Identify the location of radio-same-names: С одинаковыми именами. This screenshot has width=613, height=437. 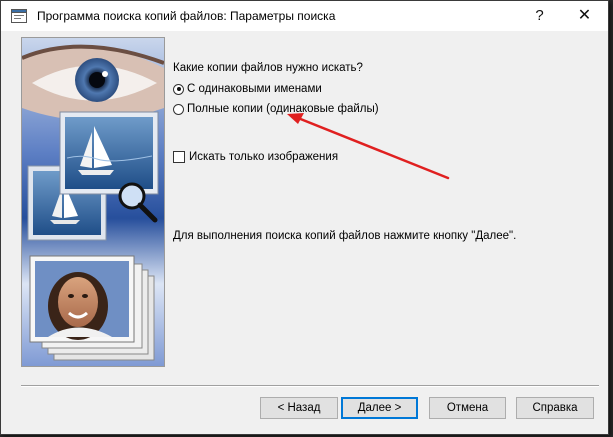
(247, 89).